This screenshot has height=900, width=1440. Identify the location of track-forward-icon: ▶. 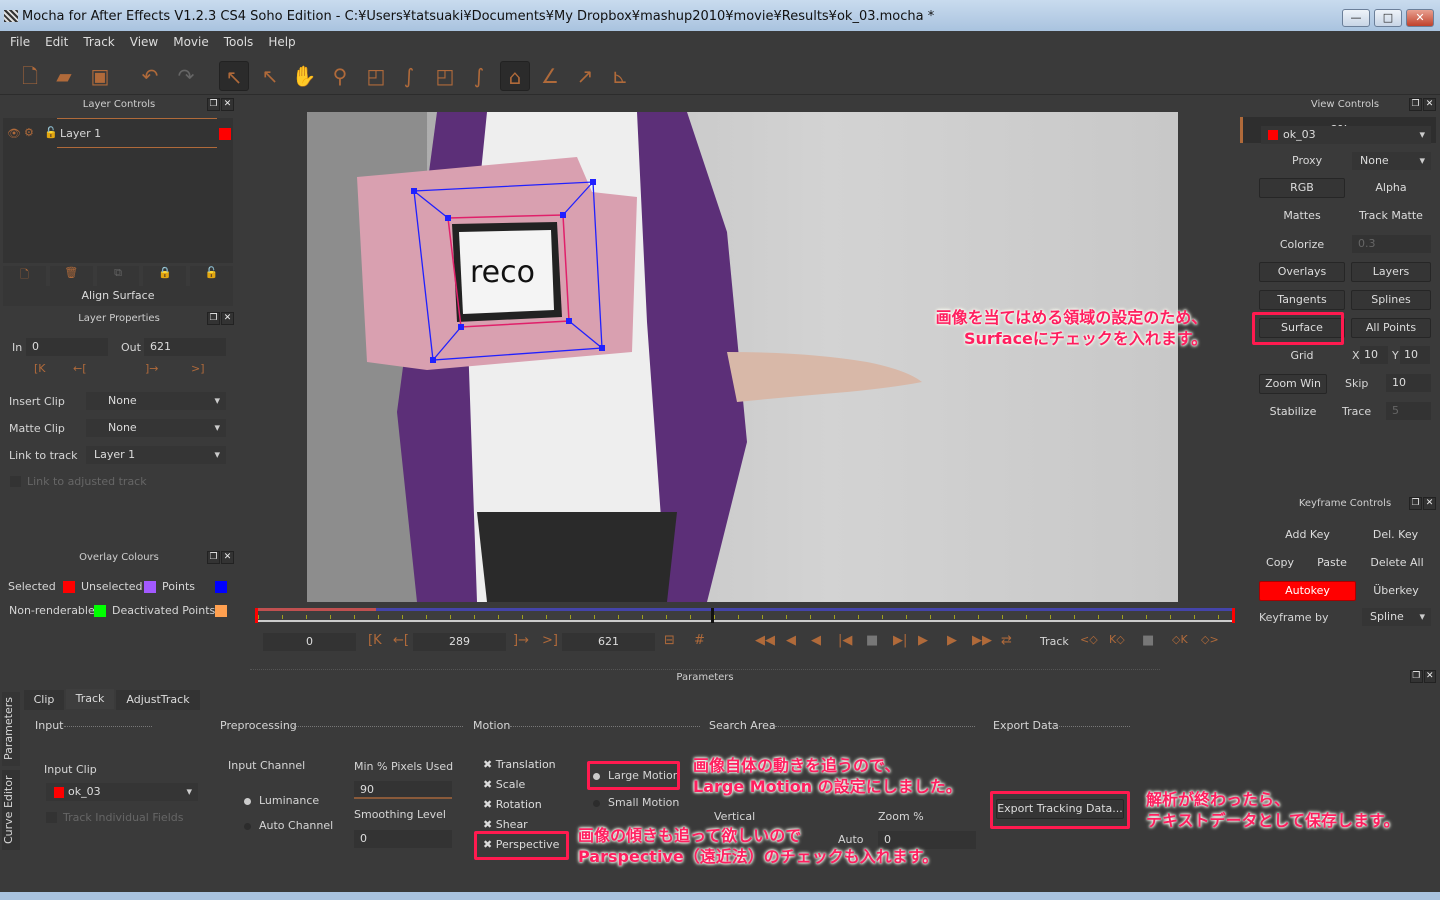
(952, 640).